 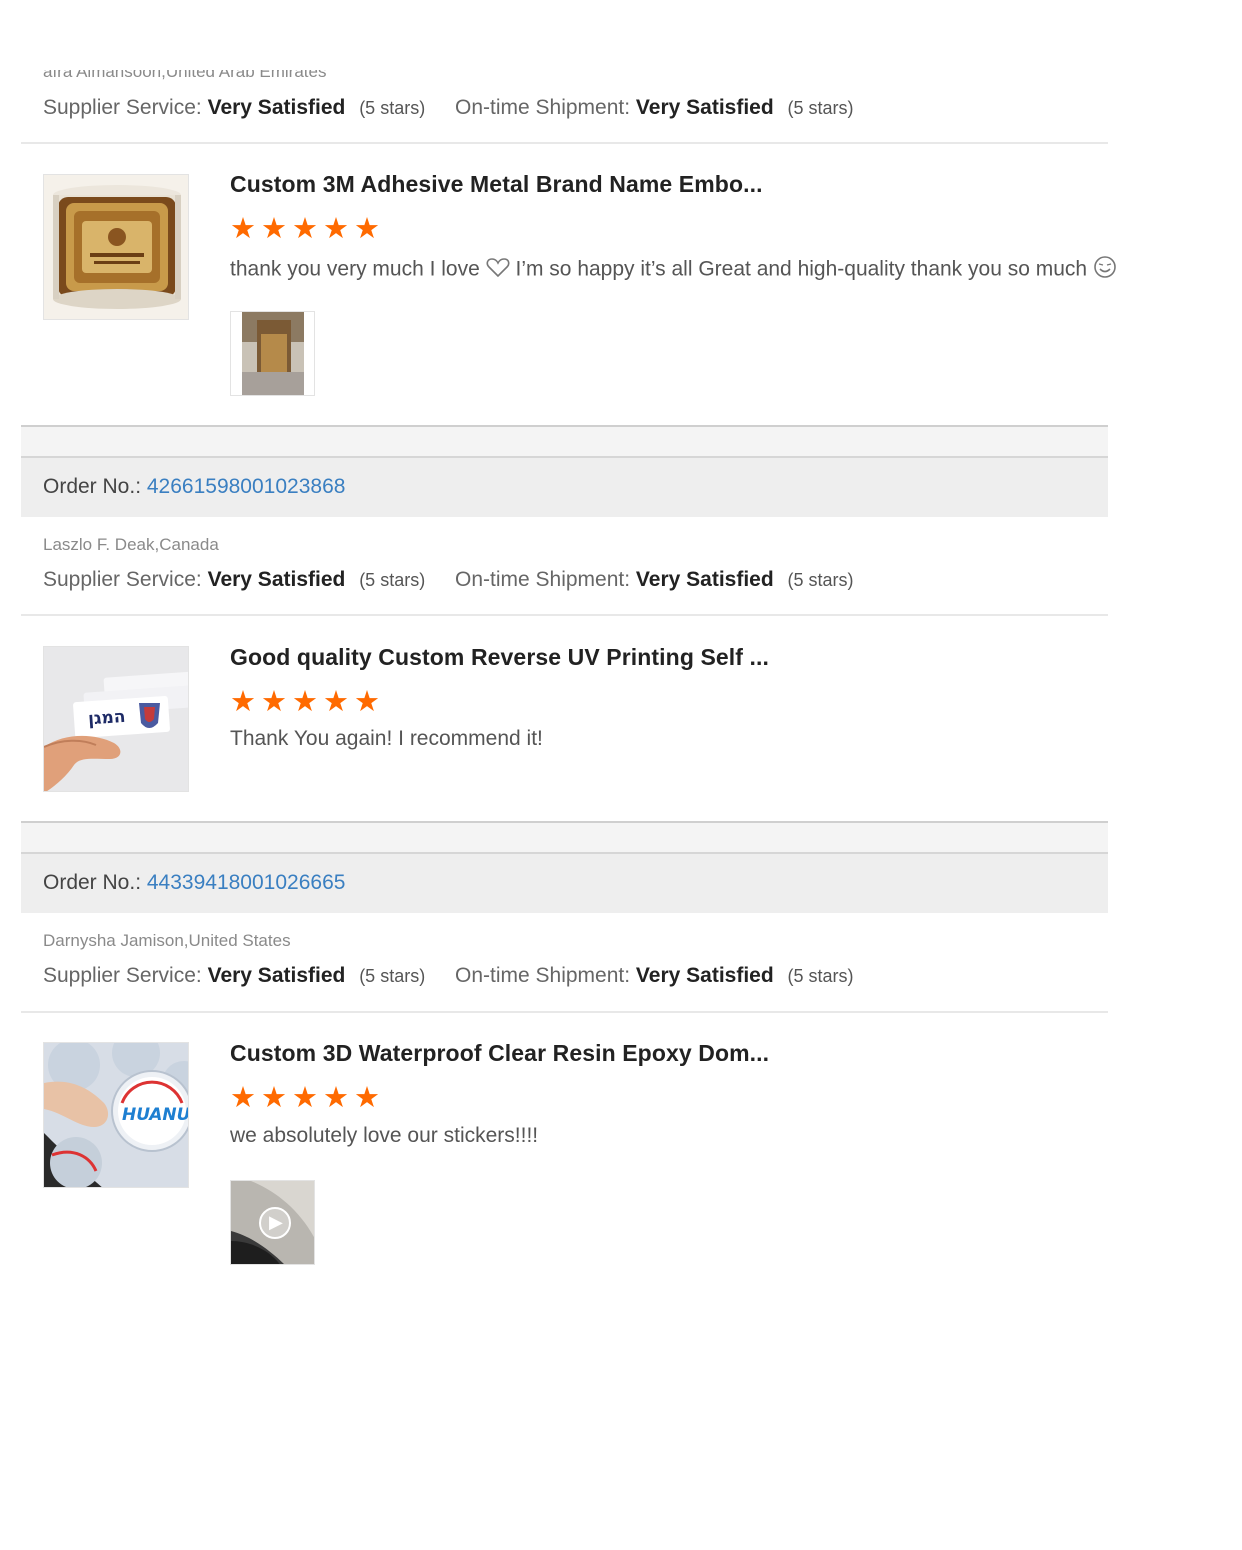 I want to click on review-photo, so click(x=272, y=353).